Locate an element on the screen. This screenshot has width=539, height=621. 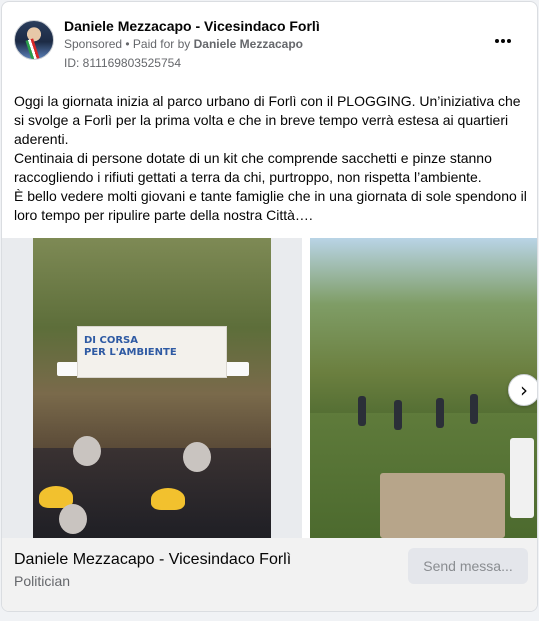
sponsored-label: Sponsored is located at coordinates (93, 44).